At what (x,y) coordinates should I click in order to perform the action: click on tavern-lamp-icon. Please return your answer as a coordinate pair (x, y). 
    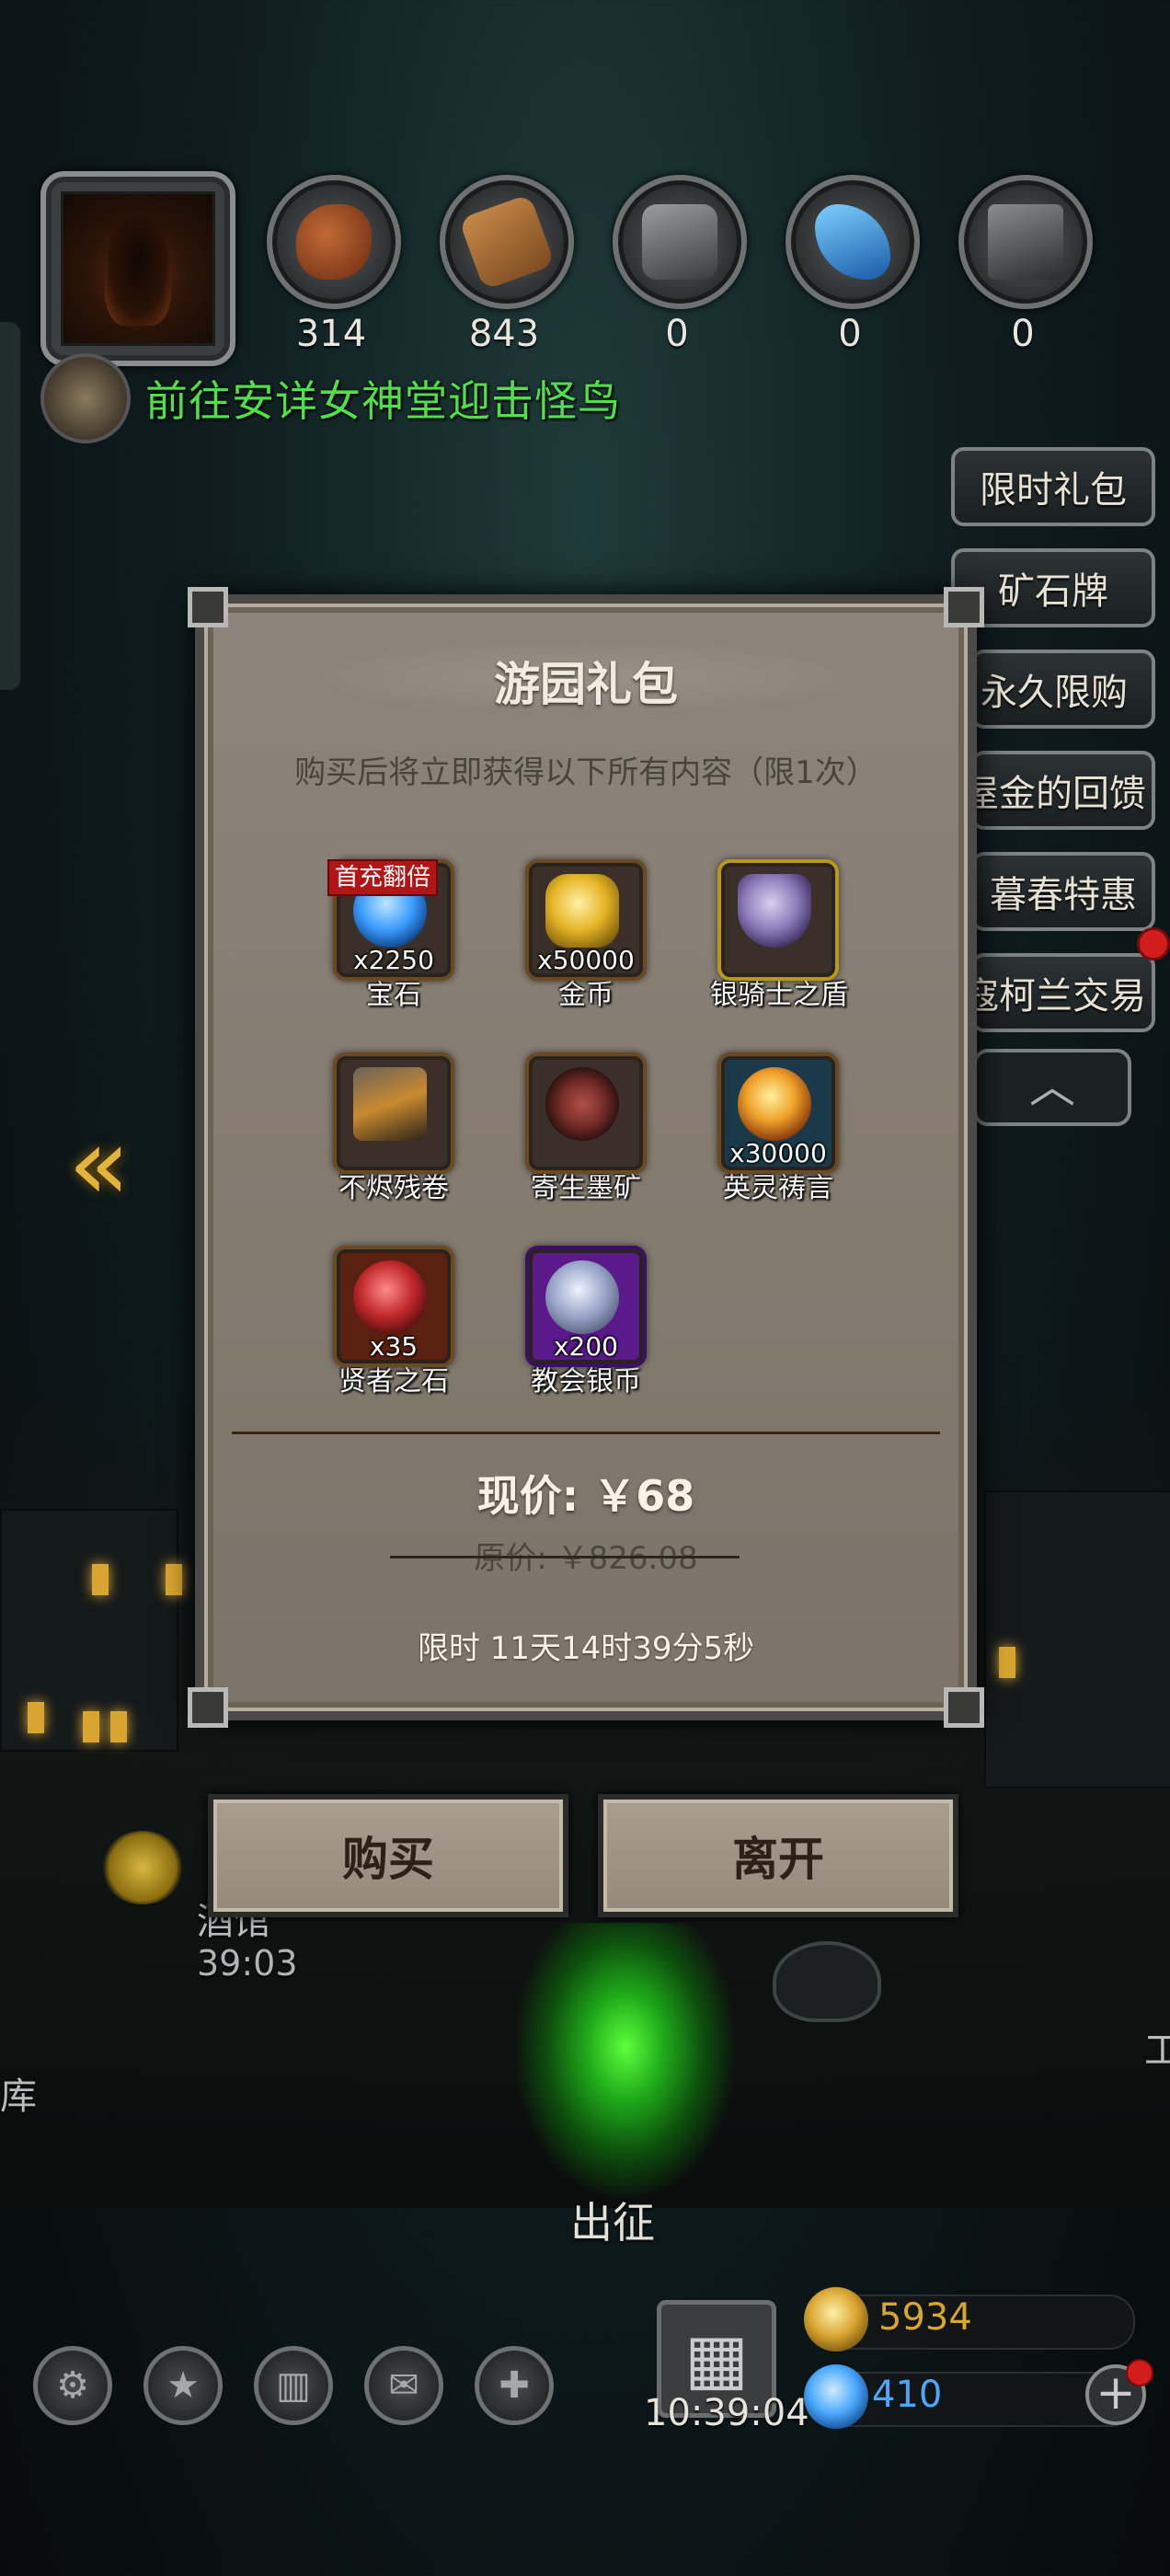
    Looking at the image, I should click on (142, 1867).